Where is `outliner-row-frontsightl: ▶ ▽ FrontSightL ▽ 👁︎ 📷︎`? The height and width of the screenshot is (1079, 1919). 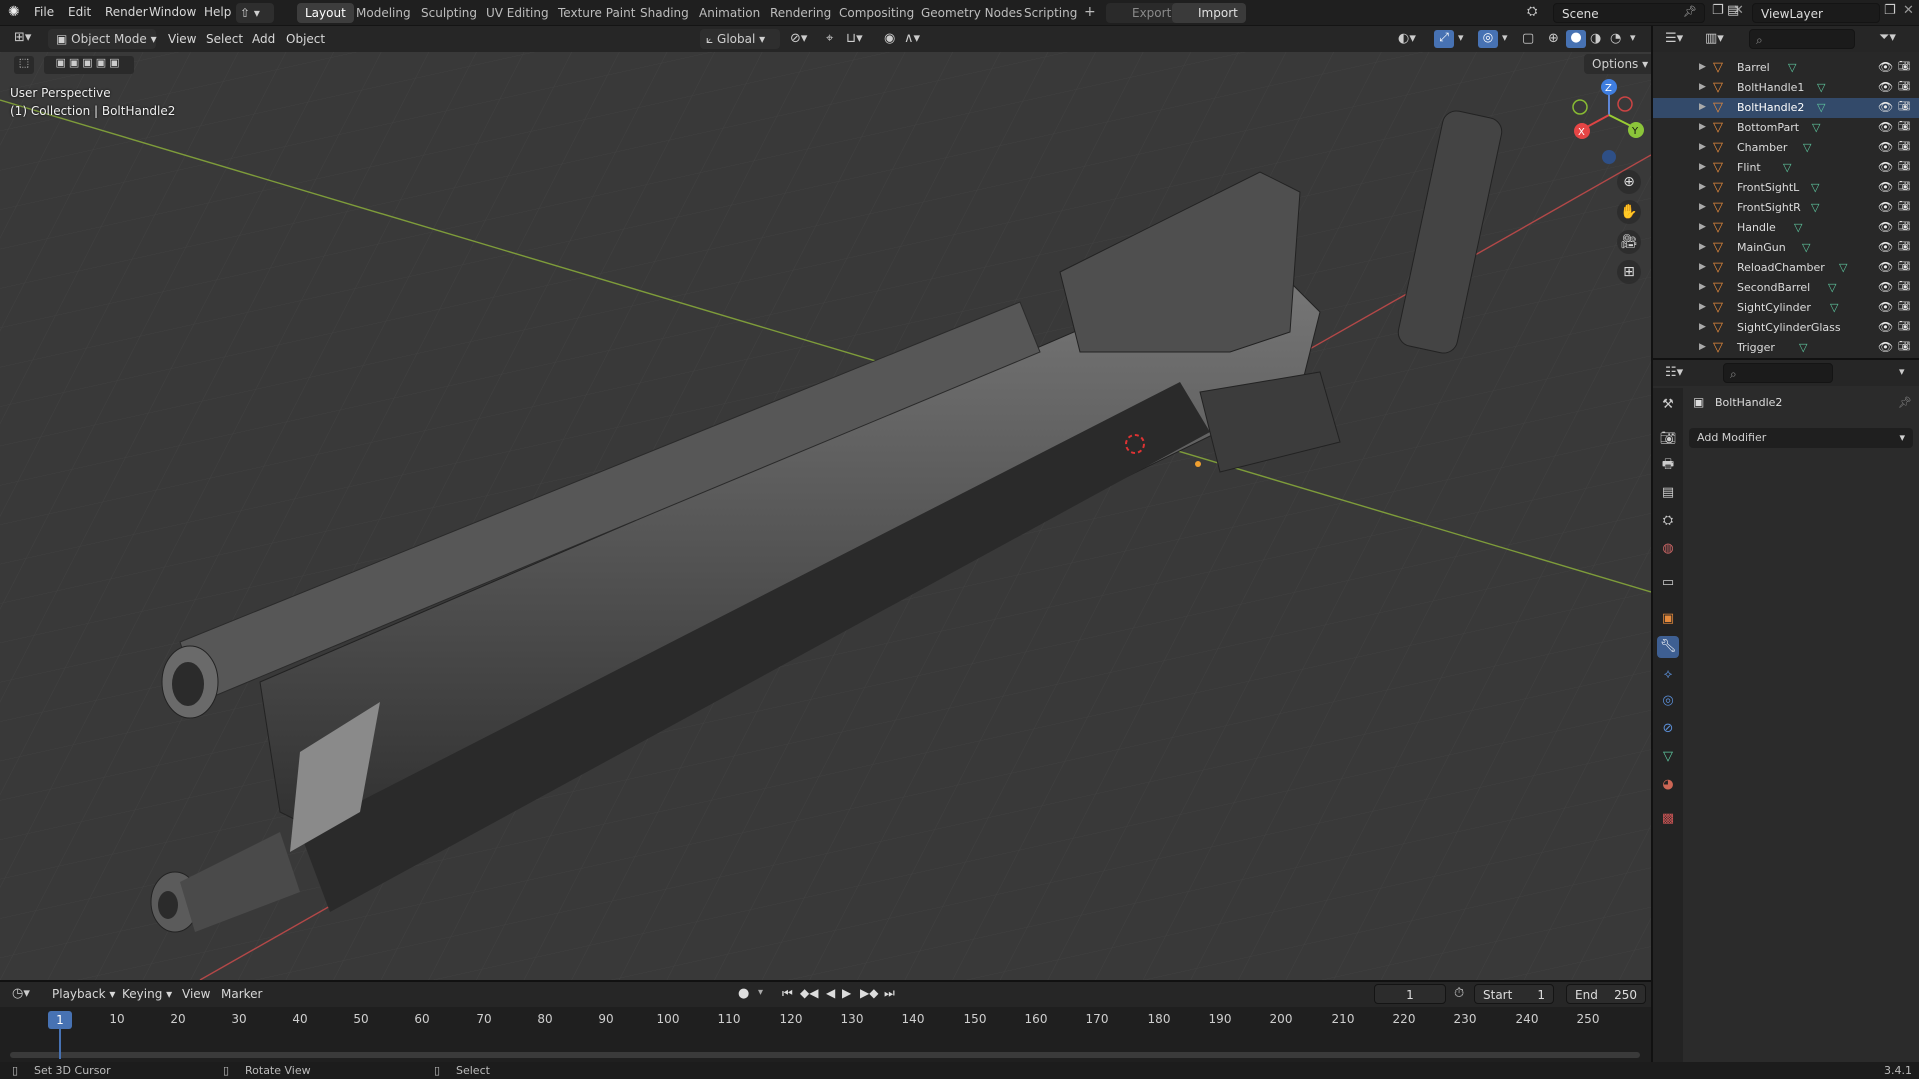 outliner-row-frontsightl: ▶ ▽ FrontSightL ▽ 👁︎ 📷︎ is located at coordinates (1786, 188).